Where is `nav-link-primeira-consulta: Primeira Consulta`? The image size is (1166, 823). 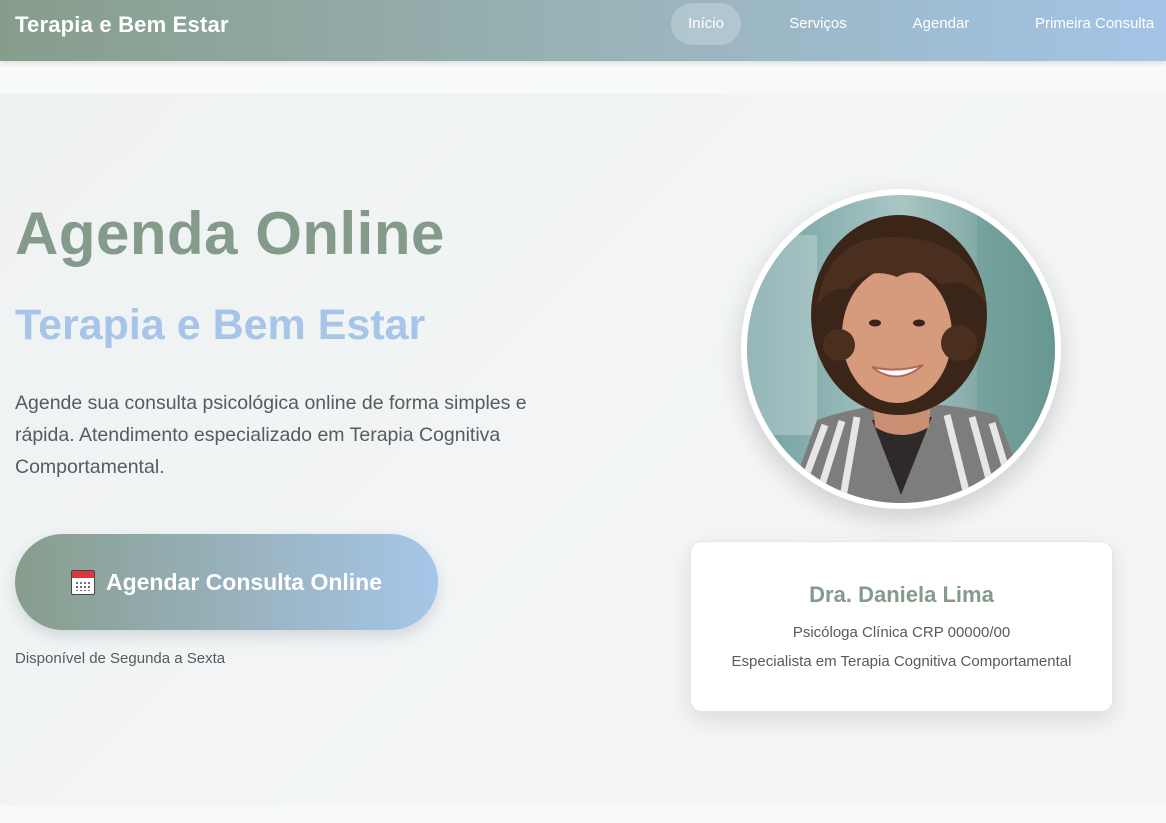 nav-link-primeira-consulta: Primeira Consulta is located at coordinates (1093, 24).